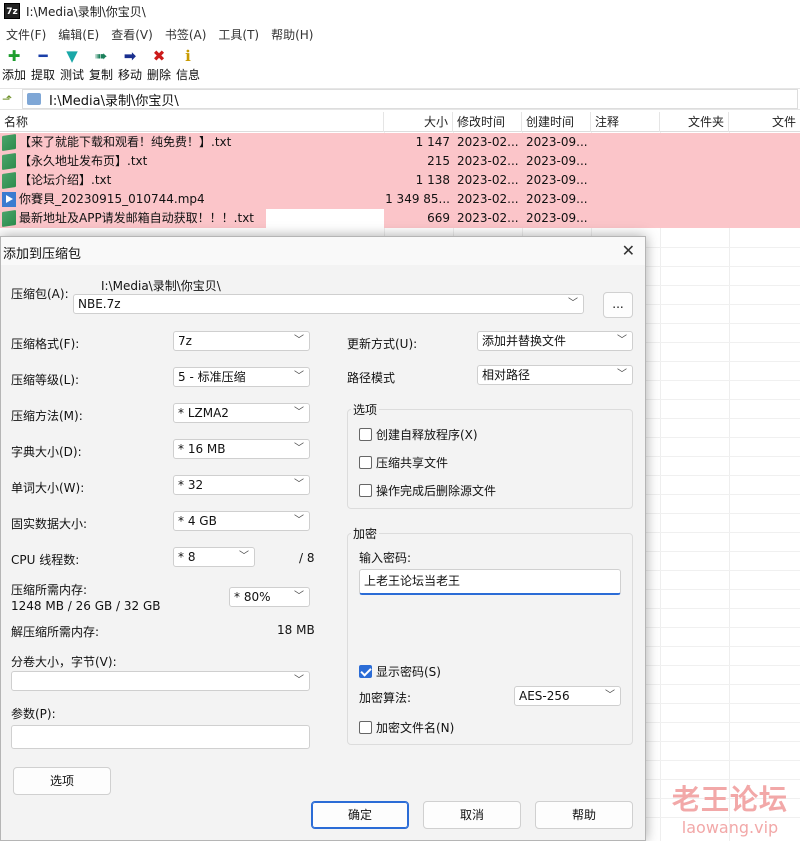 The width and height of the screenshot is (800, 841). What do you see at coordinates (187, 557) in the screenshot?
I see `cpu-threads-value: * 8` at bounding box center [187, 557].